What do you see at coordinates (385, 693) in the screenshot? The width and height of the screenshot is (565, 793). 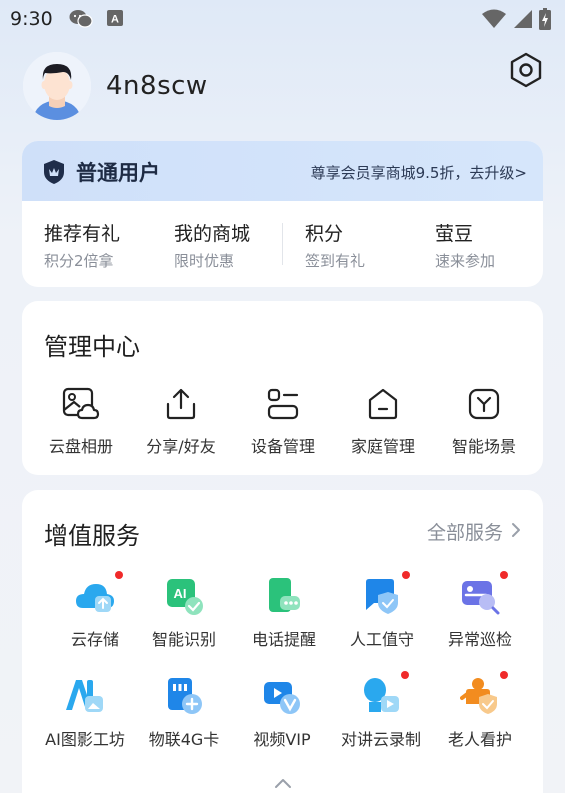 I see `intercom-record-icon` at bounding box center [385, 693].